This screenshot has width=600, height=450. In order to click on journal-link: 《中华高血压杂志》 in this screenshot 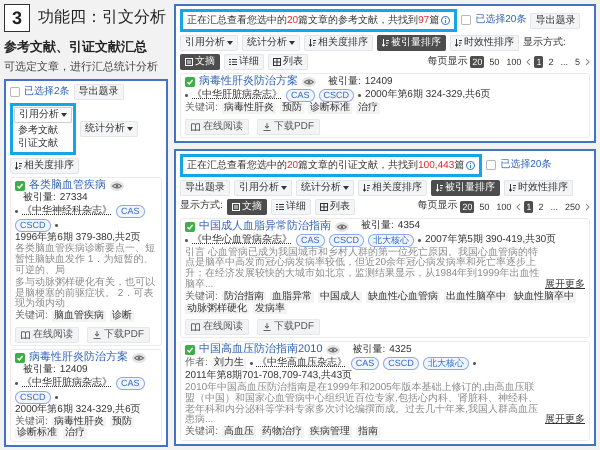, I will do `click(301, 364)`.